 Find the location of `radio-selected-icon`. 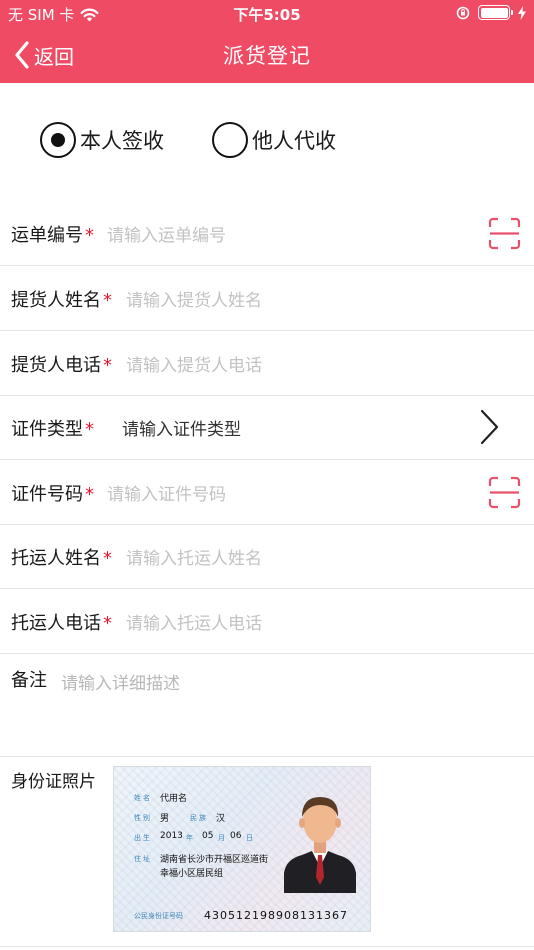

radio-selected-icon is located at coordinates (58, 140).